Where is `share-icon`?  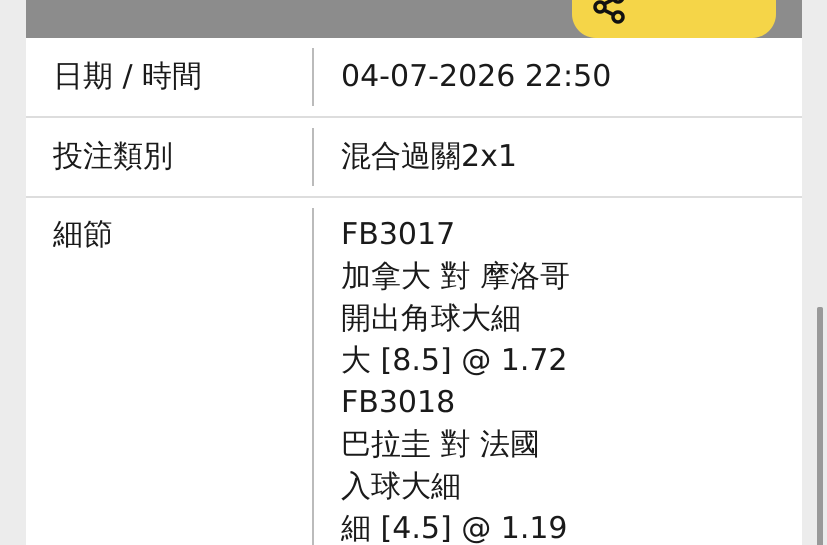
share-icon is located at coordinates (609, 12).